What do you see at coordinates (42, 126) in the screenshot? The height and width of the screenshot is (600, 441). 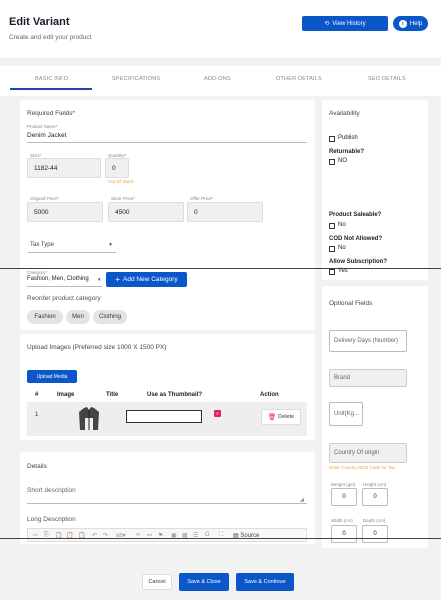 I see `product-name-label: Product Name*` at bounding box center [42, 126].